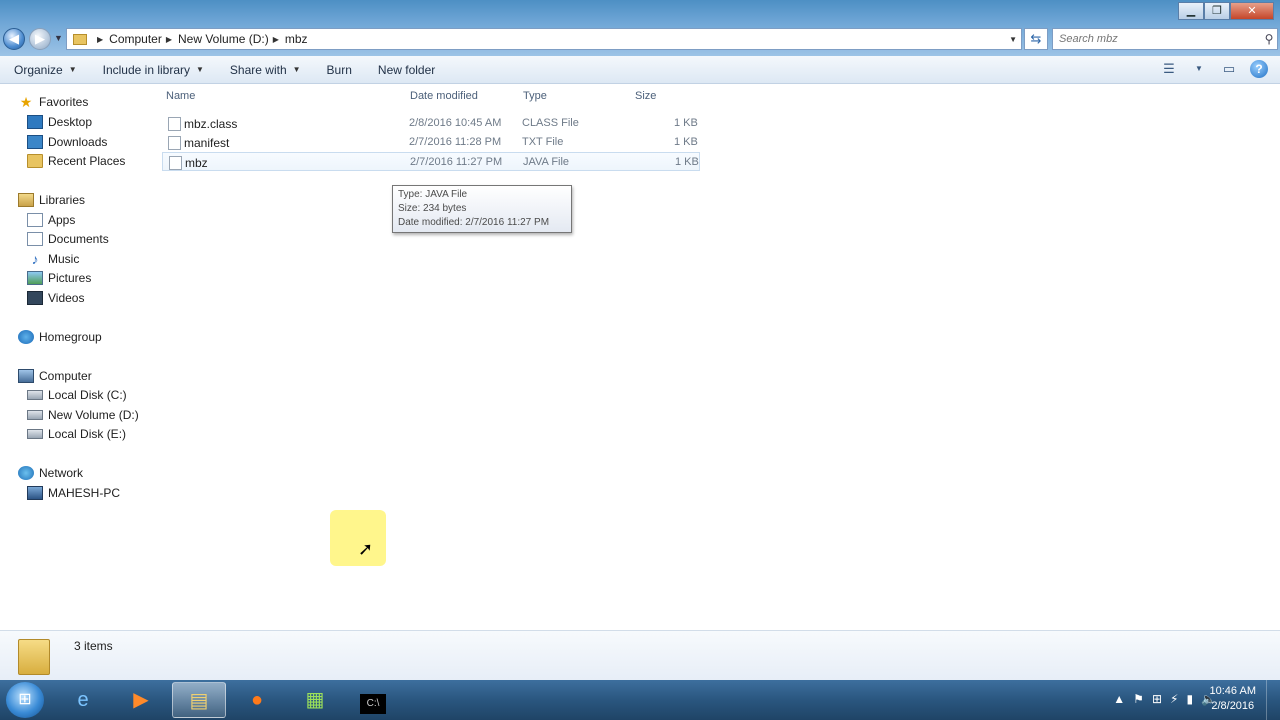 This screenshot has height=720, width=1280. Describe the element at coordinates (25, 700) in the screenshot. I see `start-button: ⊞` at that location.